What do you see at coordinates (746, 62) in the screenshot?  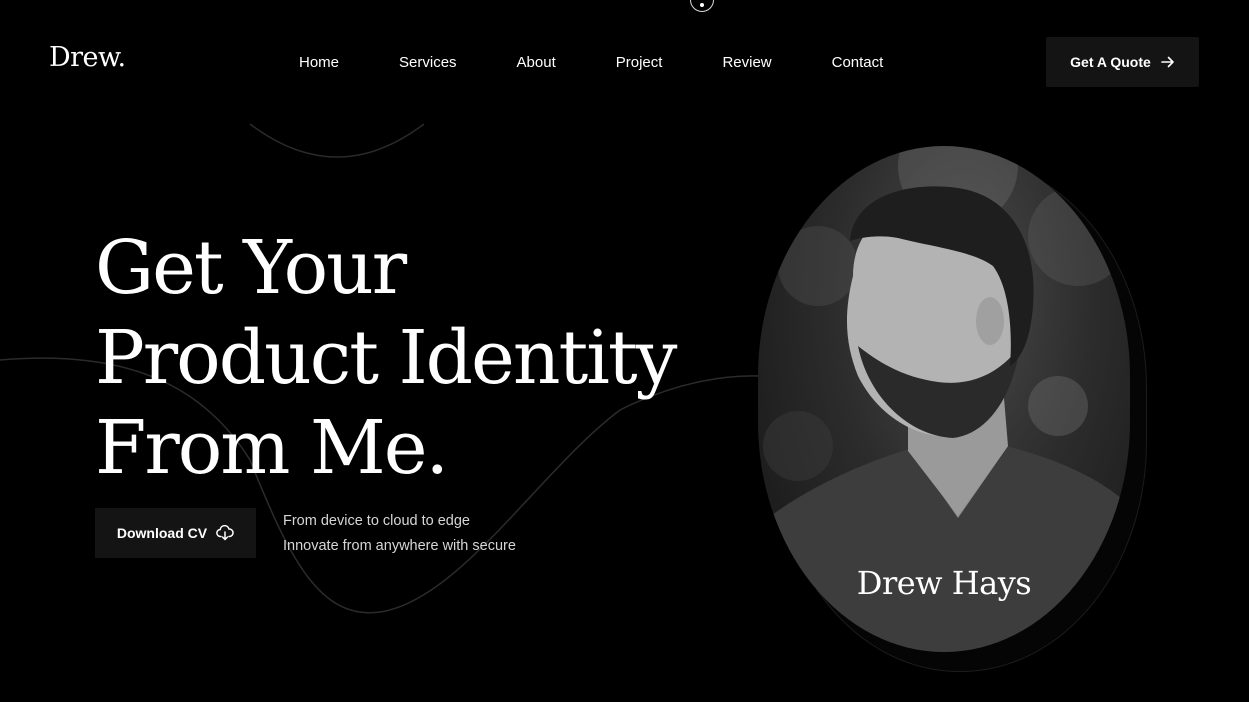 I see `nav-item-review: Review` at bounding box center [746, 62].